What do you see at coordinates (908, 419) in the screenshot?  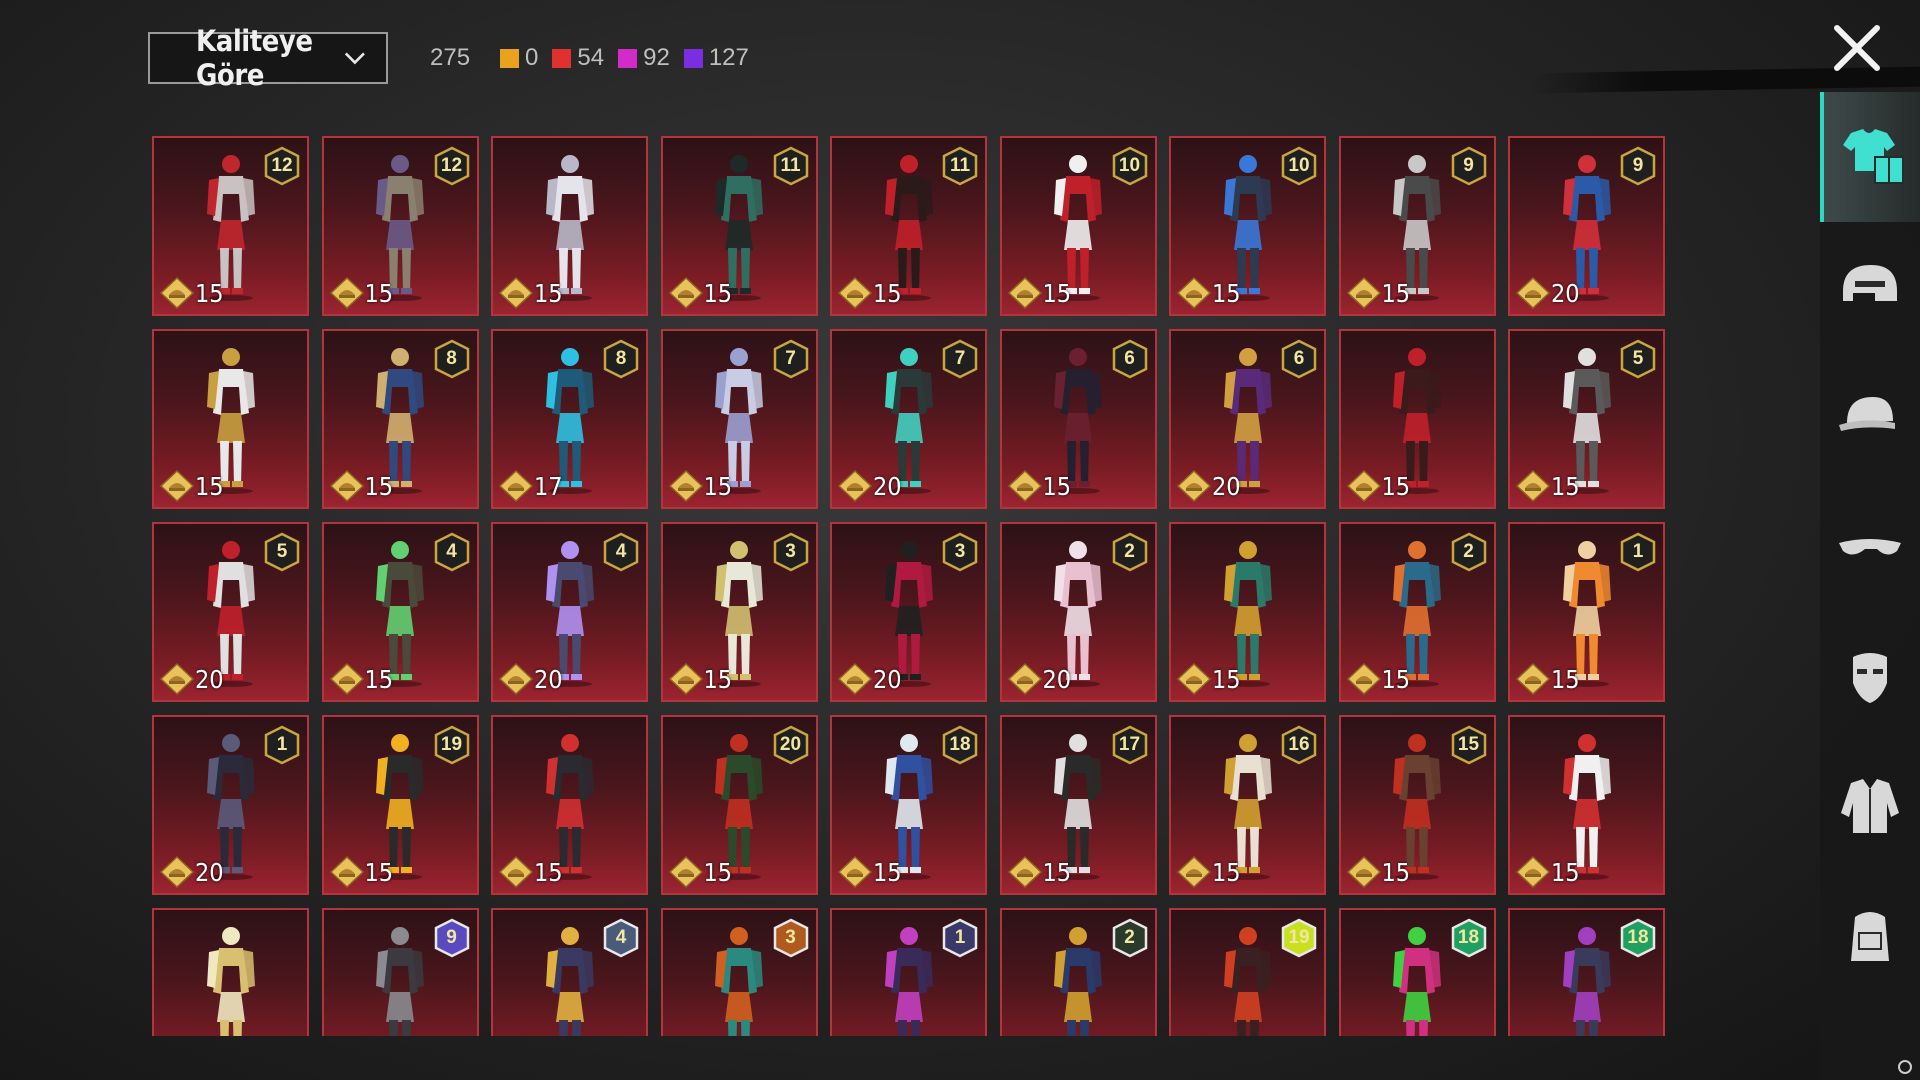 I see `outfit-card: 7 20` at bounding box center [908, 419].